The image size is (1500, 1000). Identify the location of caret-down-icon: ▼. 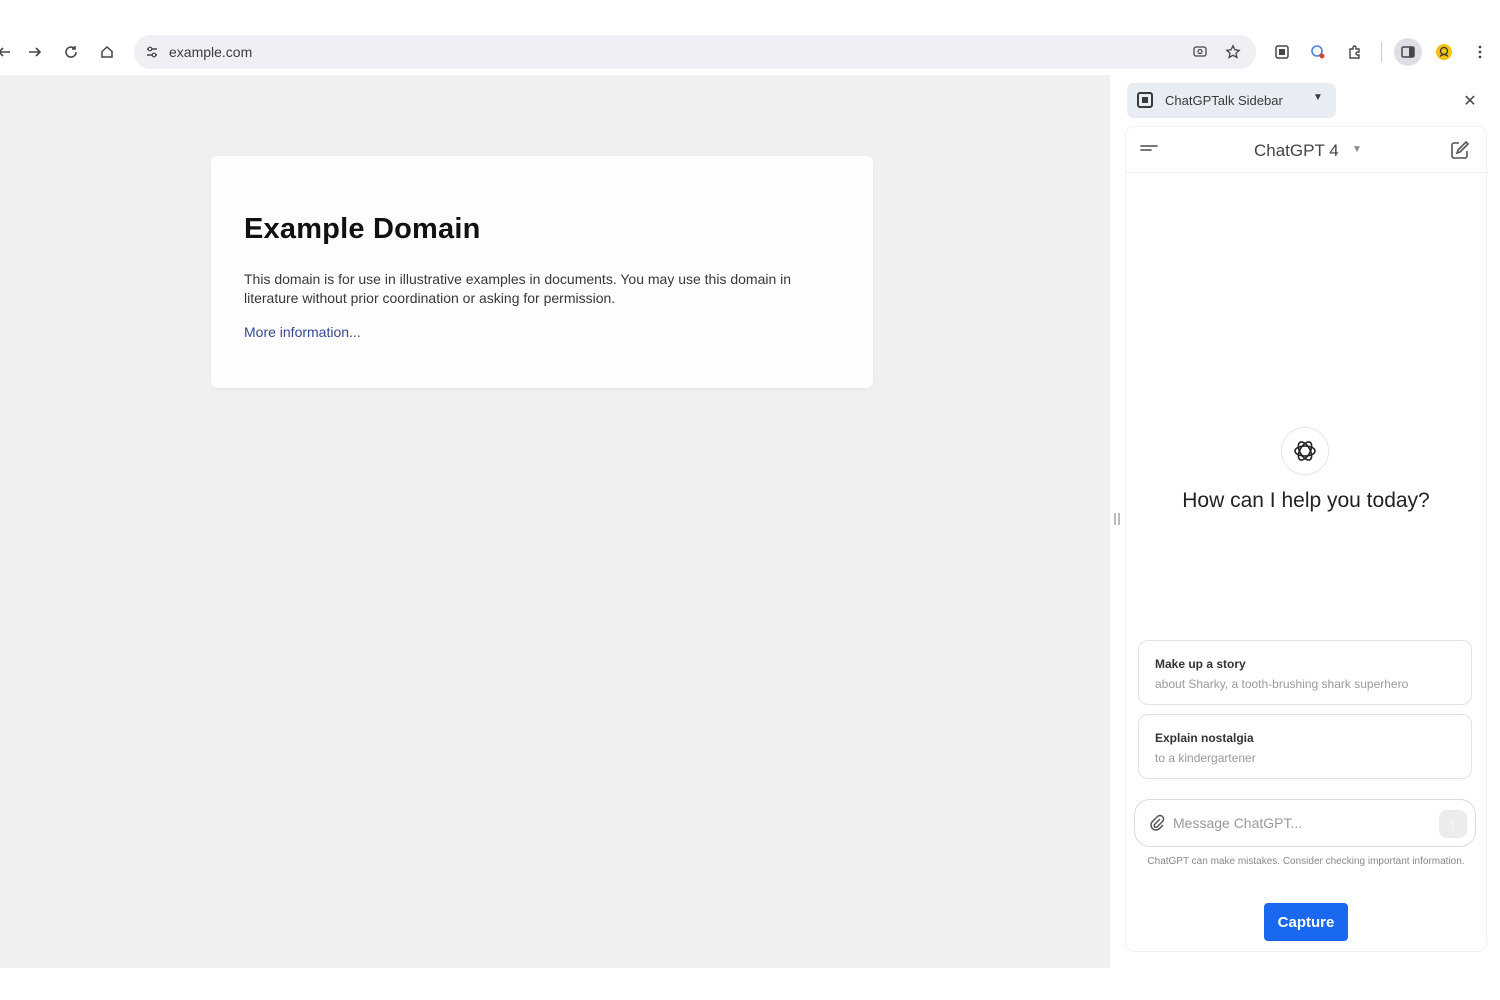
(1318, 97).